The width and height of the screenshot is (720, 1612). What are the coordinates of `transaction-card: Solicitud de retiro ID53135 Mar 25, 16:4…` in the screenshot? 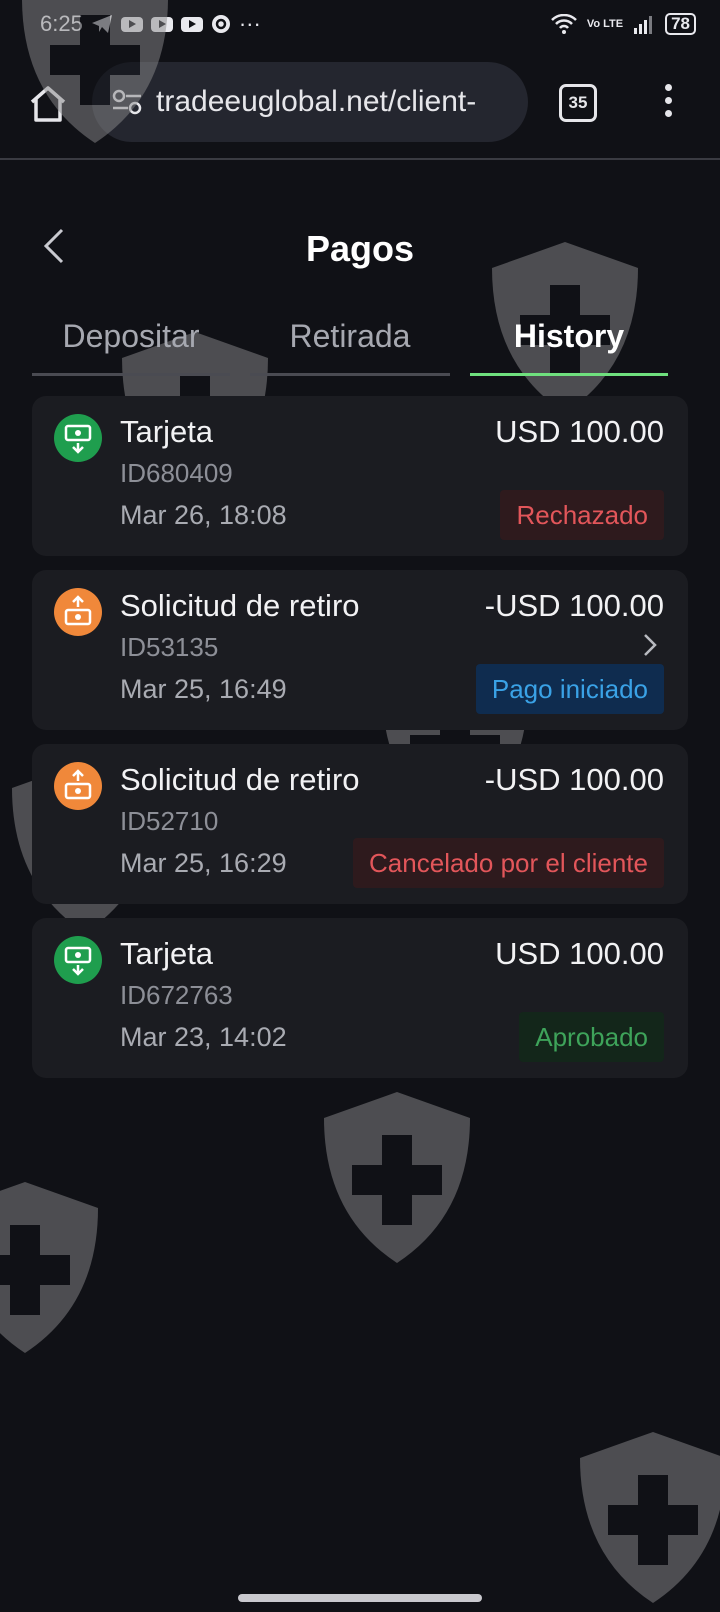 It's located at (360, 650).